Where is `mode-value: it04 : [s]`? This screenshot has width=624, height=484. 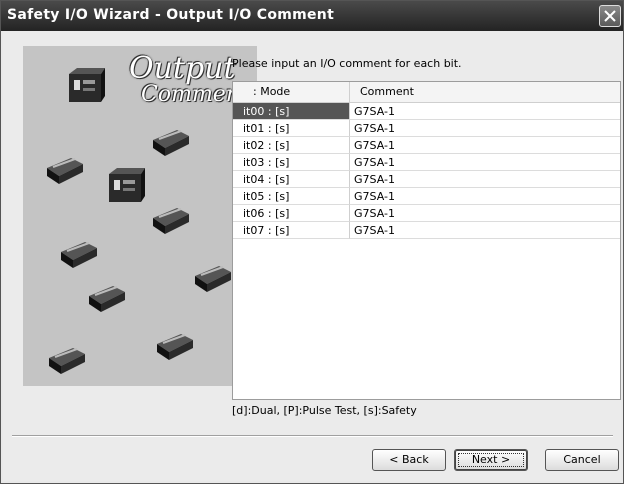 mode-value: it04 : [s] is located at coordinates (266, 179).